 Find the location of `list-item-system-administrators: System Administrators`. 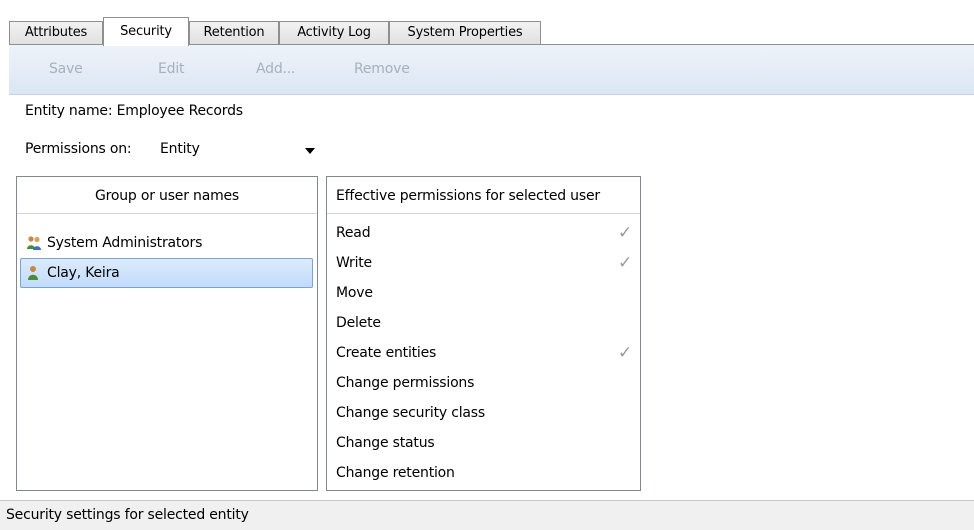

list-item-system-administrators: System Administrators is located at coordinates (166, 243).